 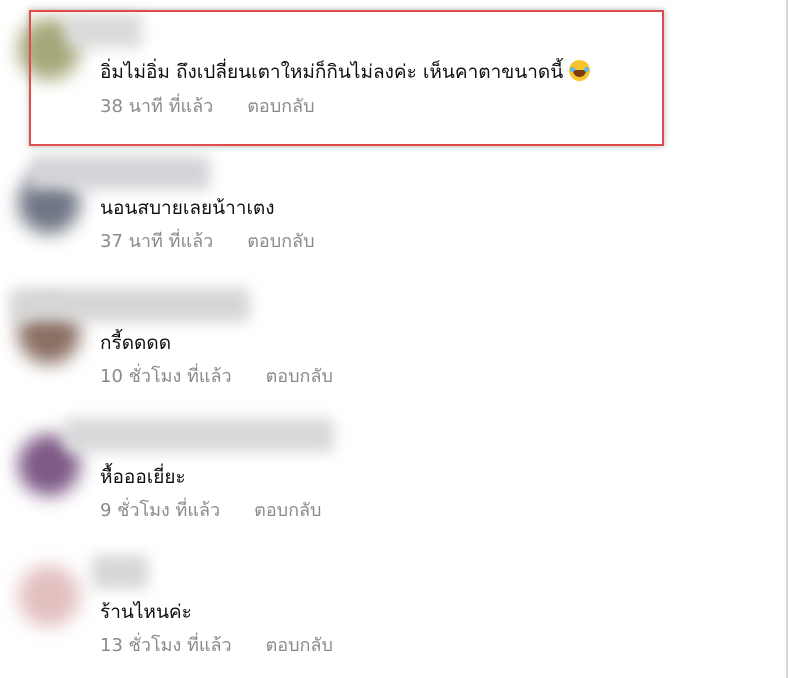 I want to click on comment-timestamp: 10 ชั่วโมง ที่แล้ว, so click(x=166, y=377).